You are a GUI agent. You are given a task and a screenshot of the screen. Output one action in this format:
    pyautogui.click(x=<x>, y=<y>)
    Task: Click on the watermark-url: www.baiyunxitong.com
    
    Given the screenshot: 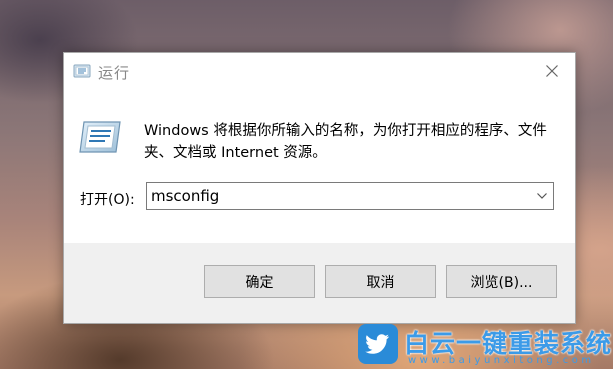 What is the action you would take?
    pyautogui.click(x=501, y=360)
    